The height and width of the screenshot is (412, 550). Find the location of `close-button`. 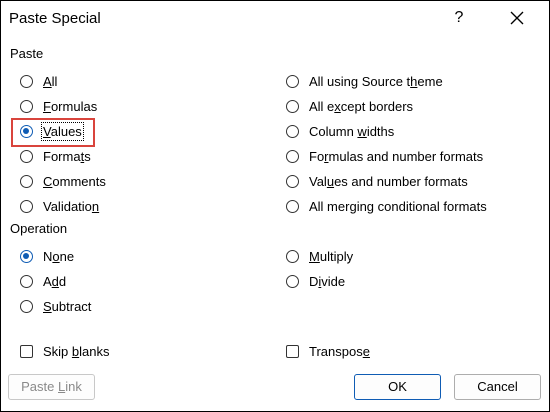

close-button is located at coordinates (517, 18).